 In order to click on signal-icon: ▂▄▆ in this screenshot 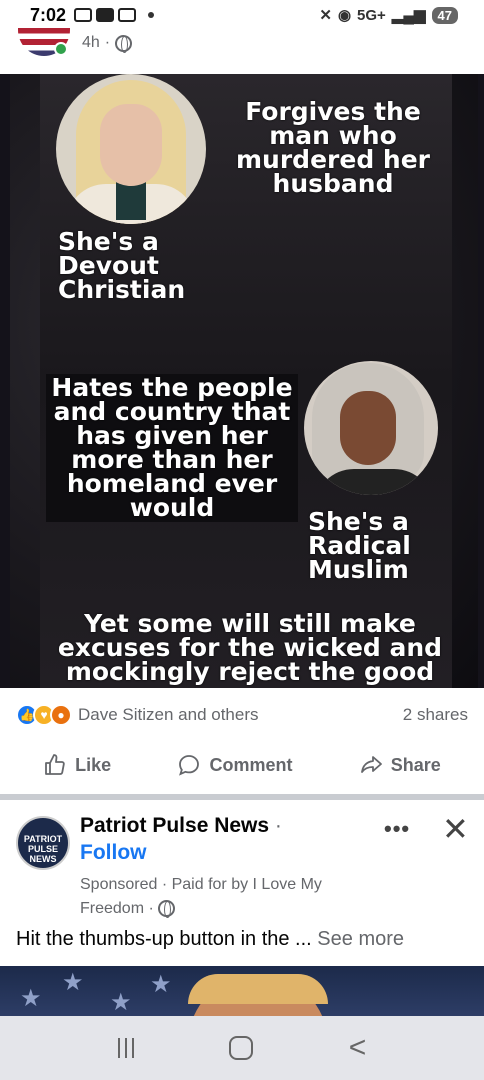, I will do `click(408, 15)`.